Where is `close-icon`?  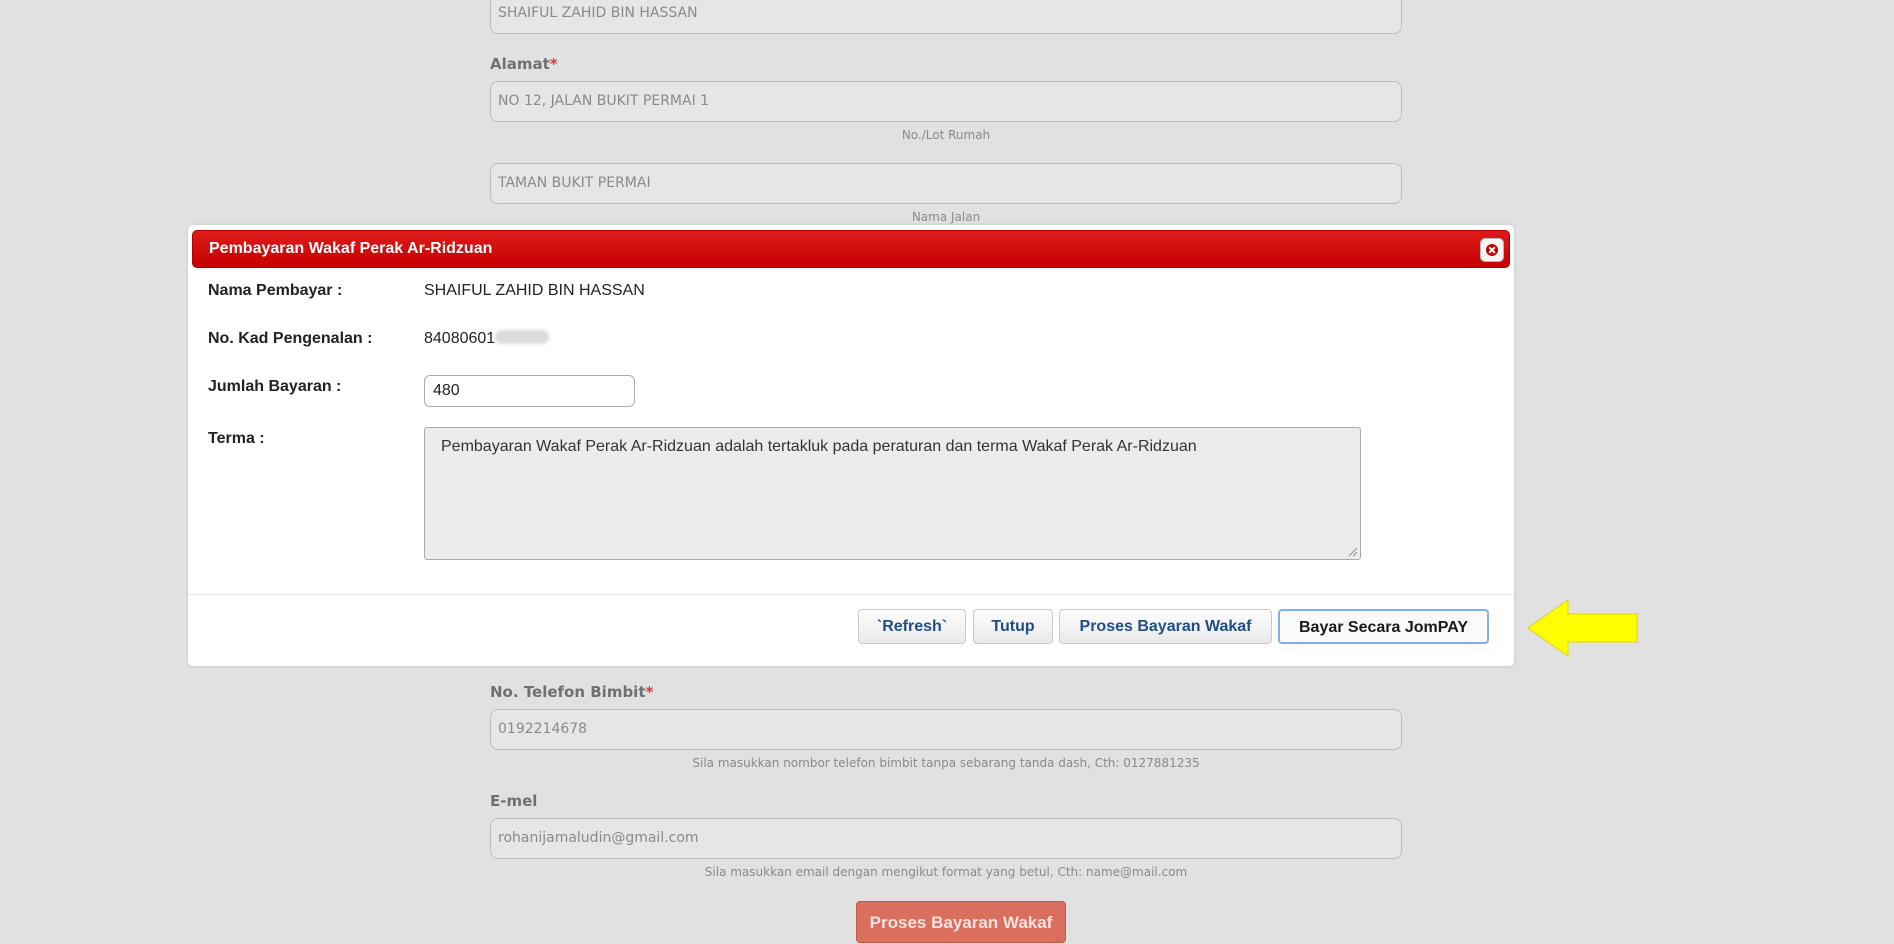
close-icon is located at coordinates (1492, 250).